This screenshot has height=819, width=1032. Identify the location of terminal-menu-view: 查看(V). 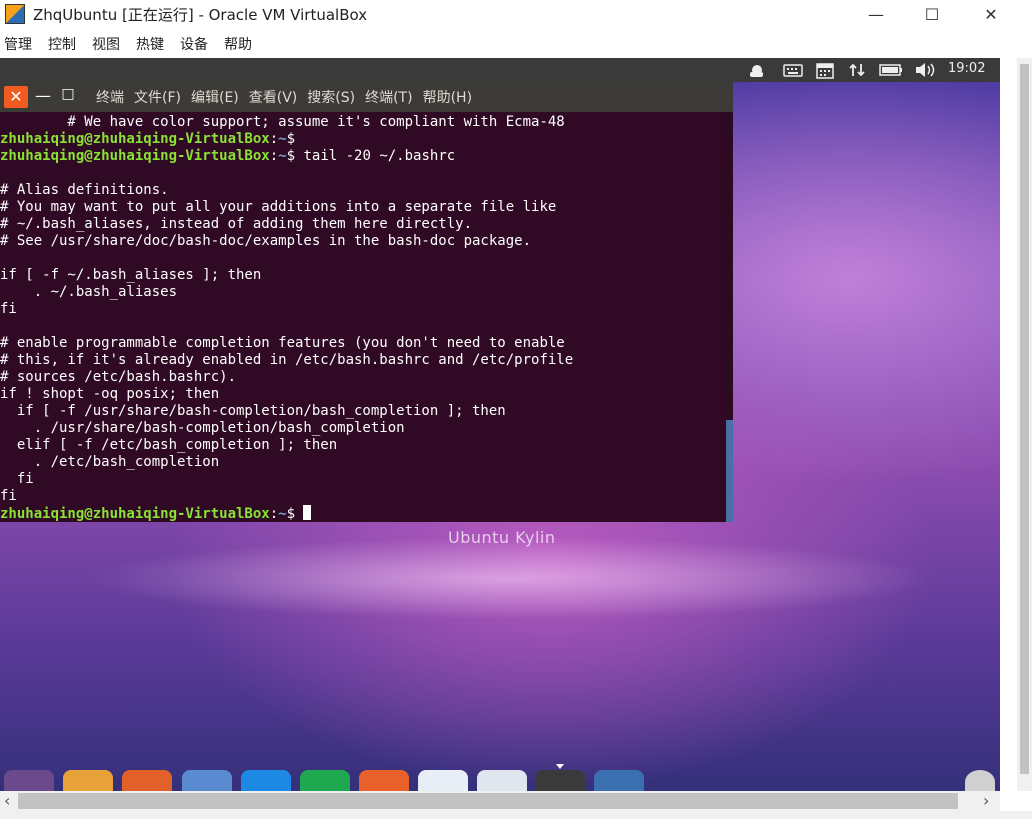
(273, 97).